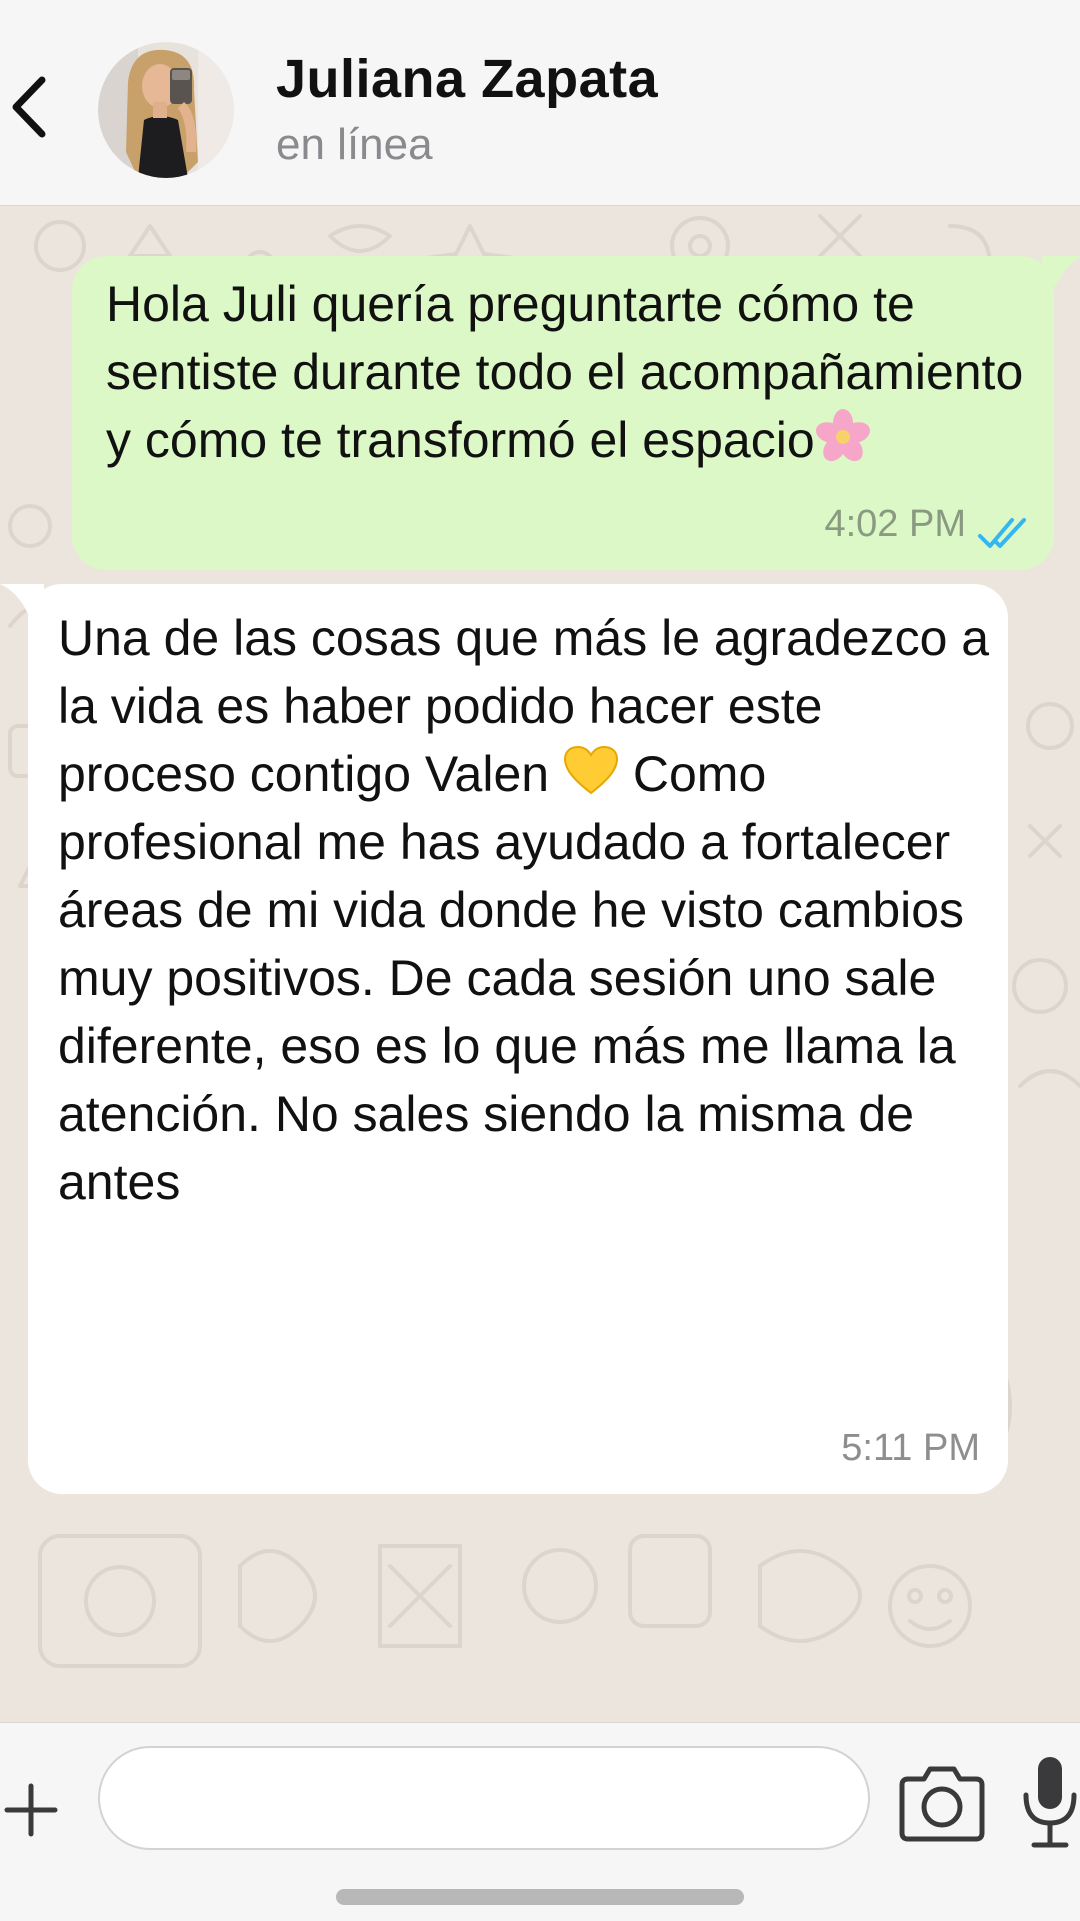  I want to click on yellow-heart-icon, so click(590, 770).